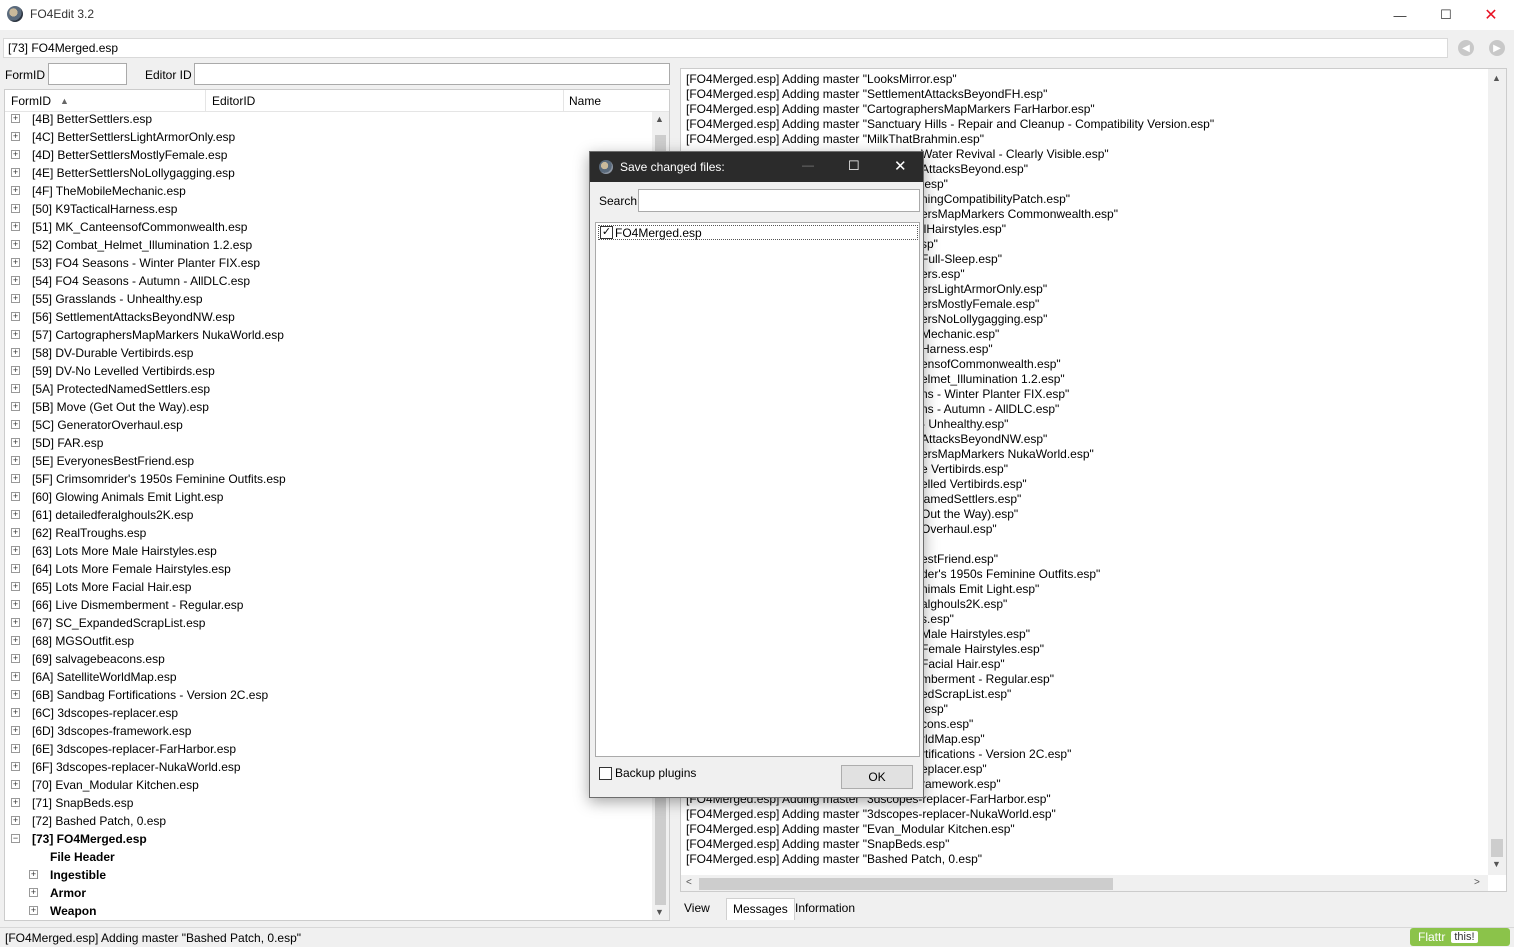  What do you see at coordinates (330, 893) in the screenshot?
I see `tree-row: + Armor` at bounding box center [330, 893].